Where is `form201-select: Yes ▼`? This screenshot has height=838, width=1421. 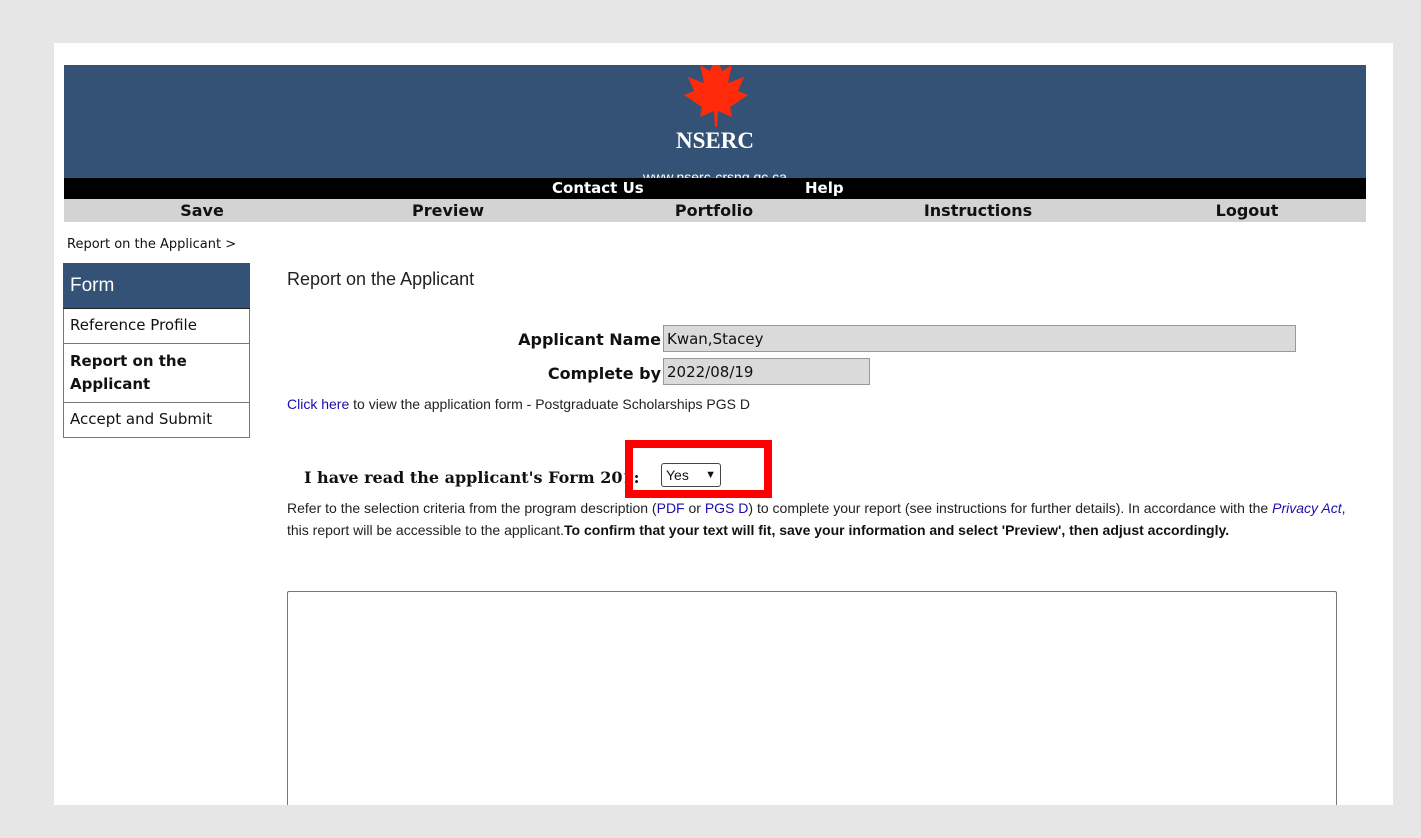 form201-select: Yes ▼ is located at coordinates (691, 475).